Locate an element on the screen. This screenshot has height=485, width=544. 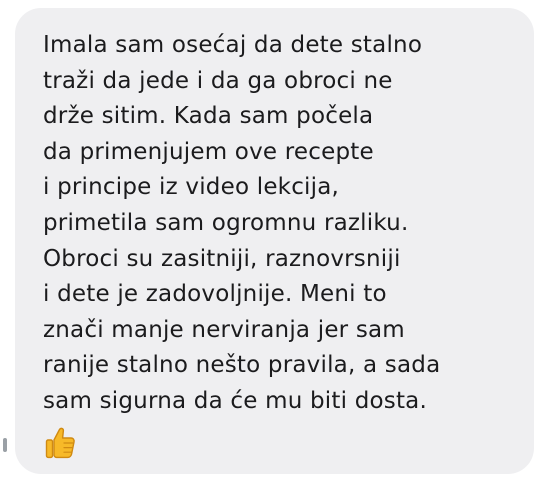
message-line: drže sitim. Kada sam počela is located at coordinates (208, 116).